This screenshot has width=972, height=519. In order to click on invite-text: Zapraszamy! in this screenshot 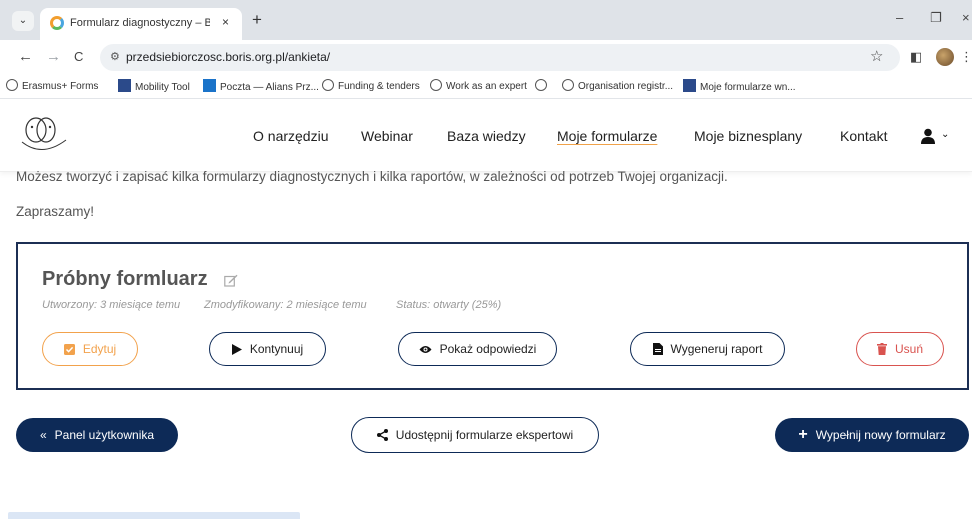, I will do `click(55, 211)`.